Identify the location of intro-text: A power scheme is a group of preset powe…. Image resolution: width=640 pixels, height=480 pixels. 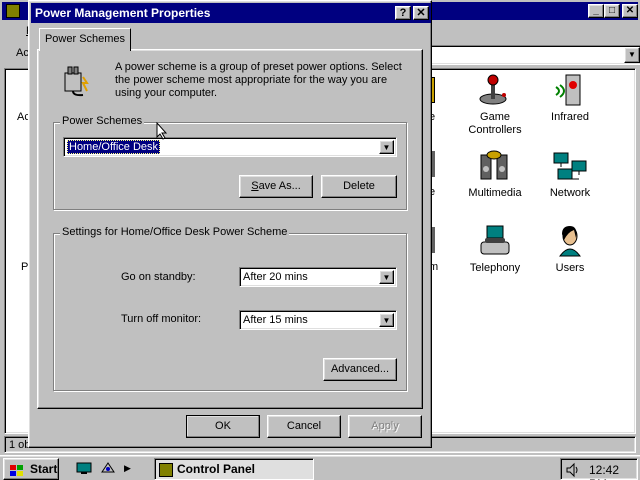
(258, 80).